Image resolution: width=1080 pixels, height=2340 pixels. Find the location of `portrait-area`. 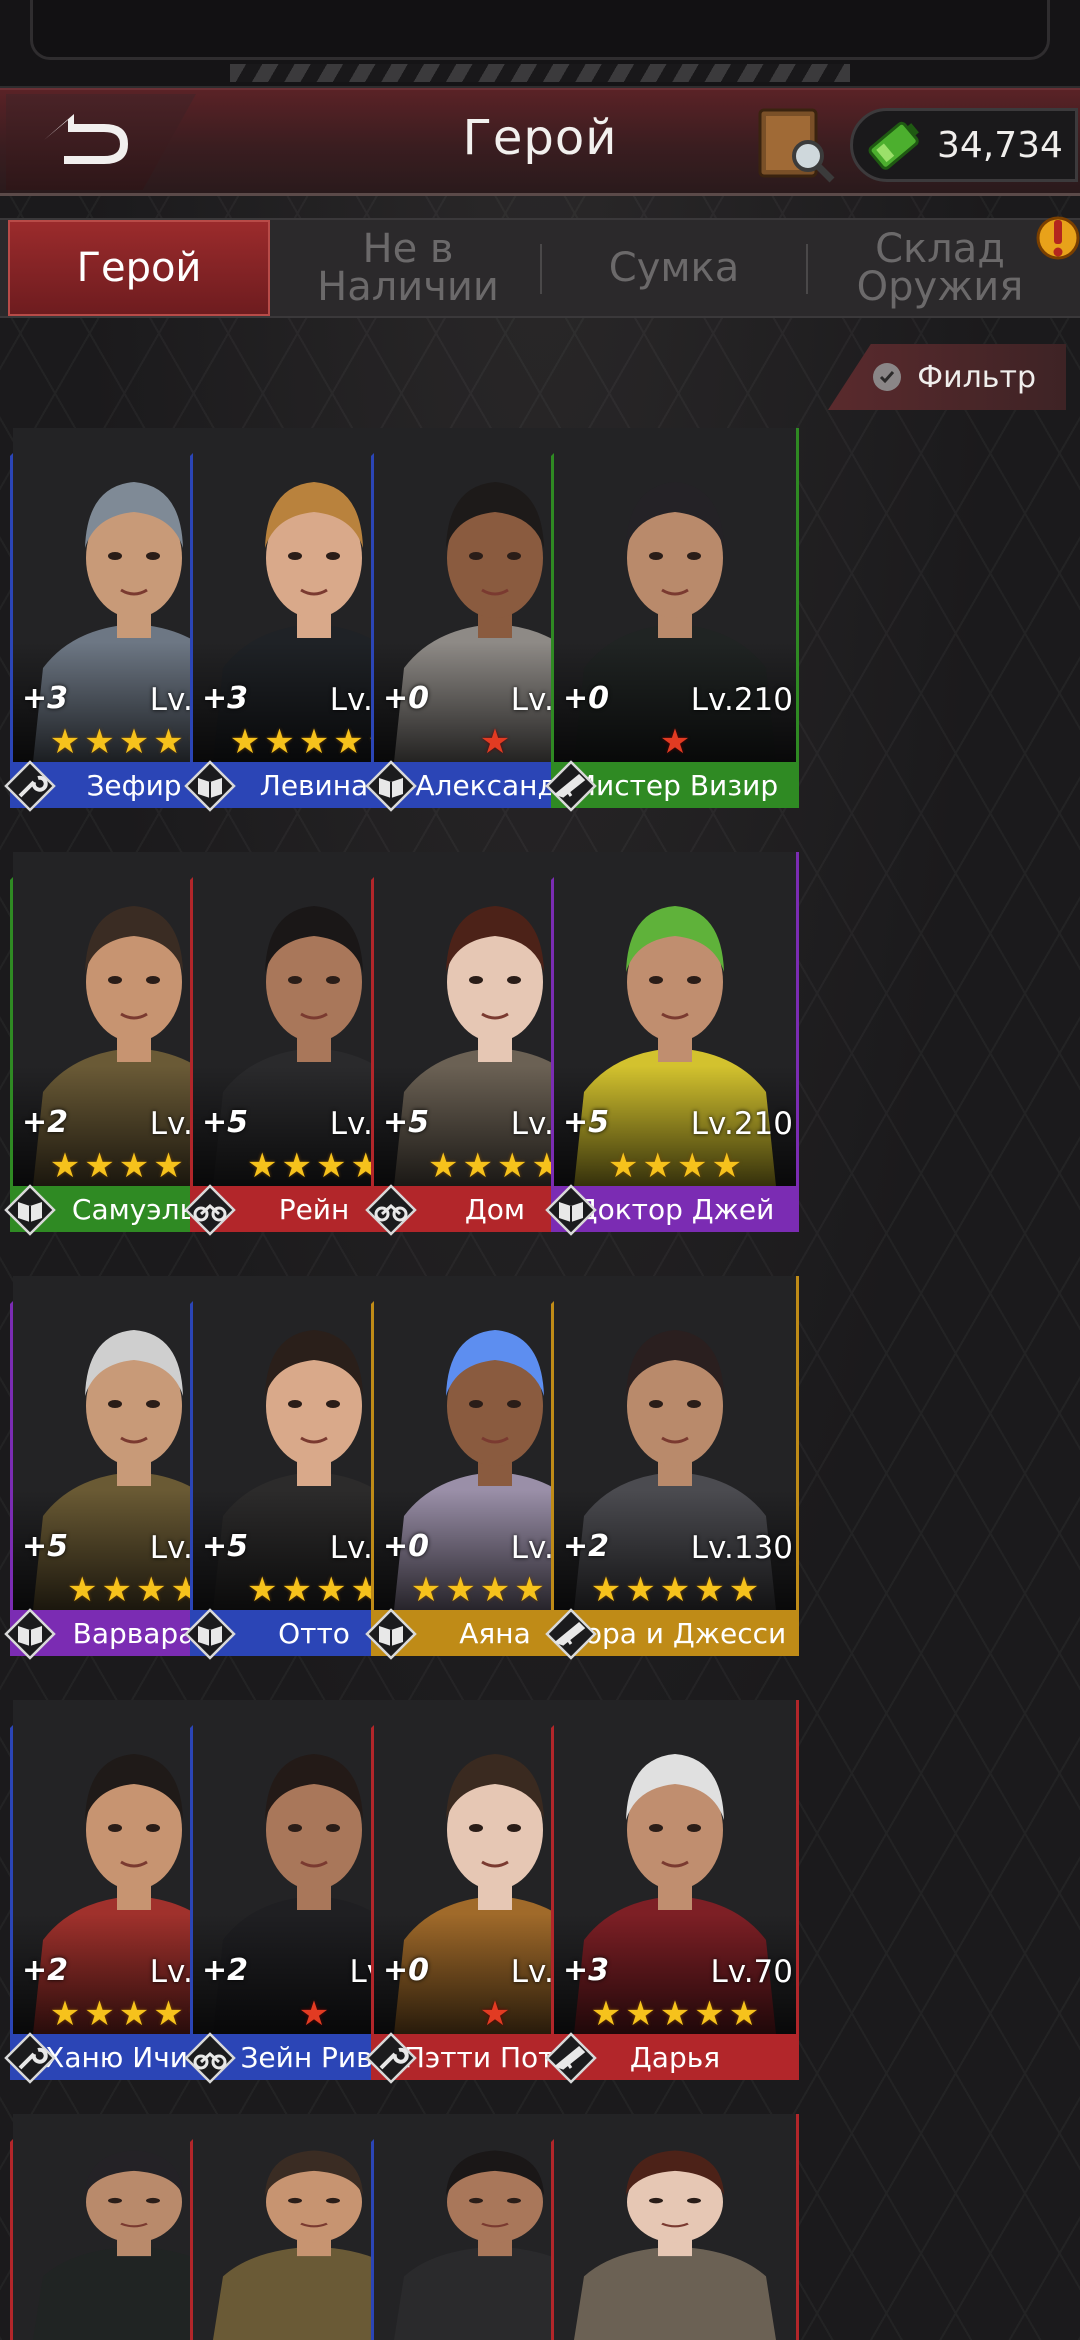

portrait-area is located at coordinates (675, 2227).